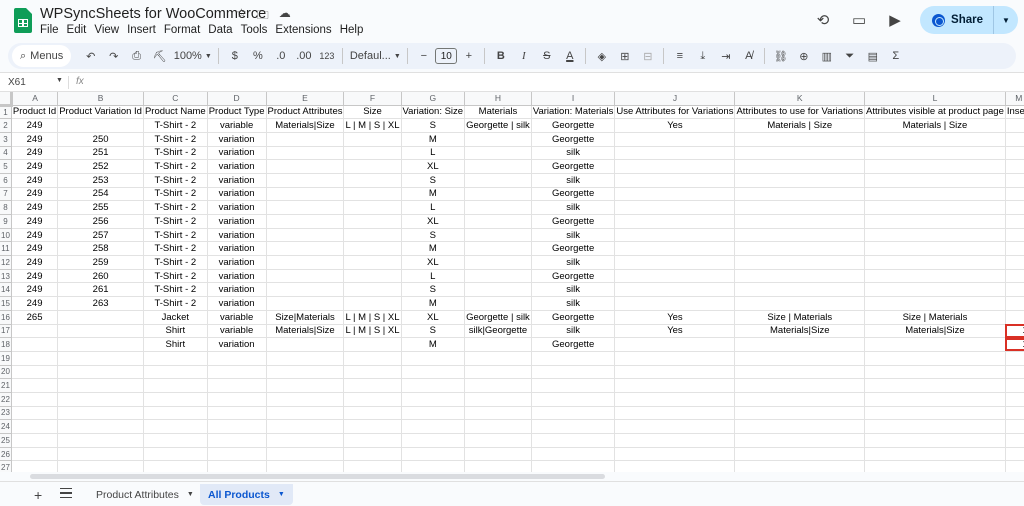 This screenshot has width=1024, height=506. Describe the element at coordinates (570, 56) in the screenshot. I see `text-color-button: A` at that location.